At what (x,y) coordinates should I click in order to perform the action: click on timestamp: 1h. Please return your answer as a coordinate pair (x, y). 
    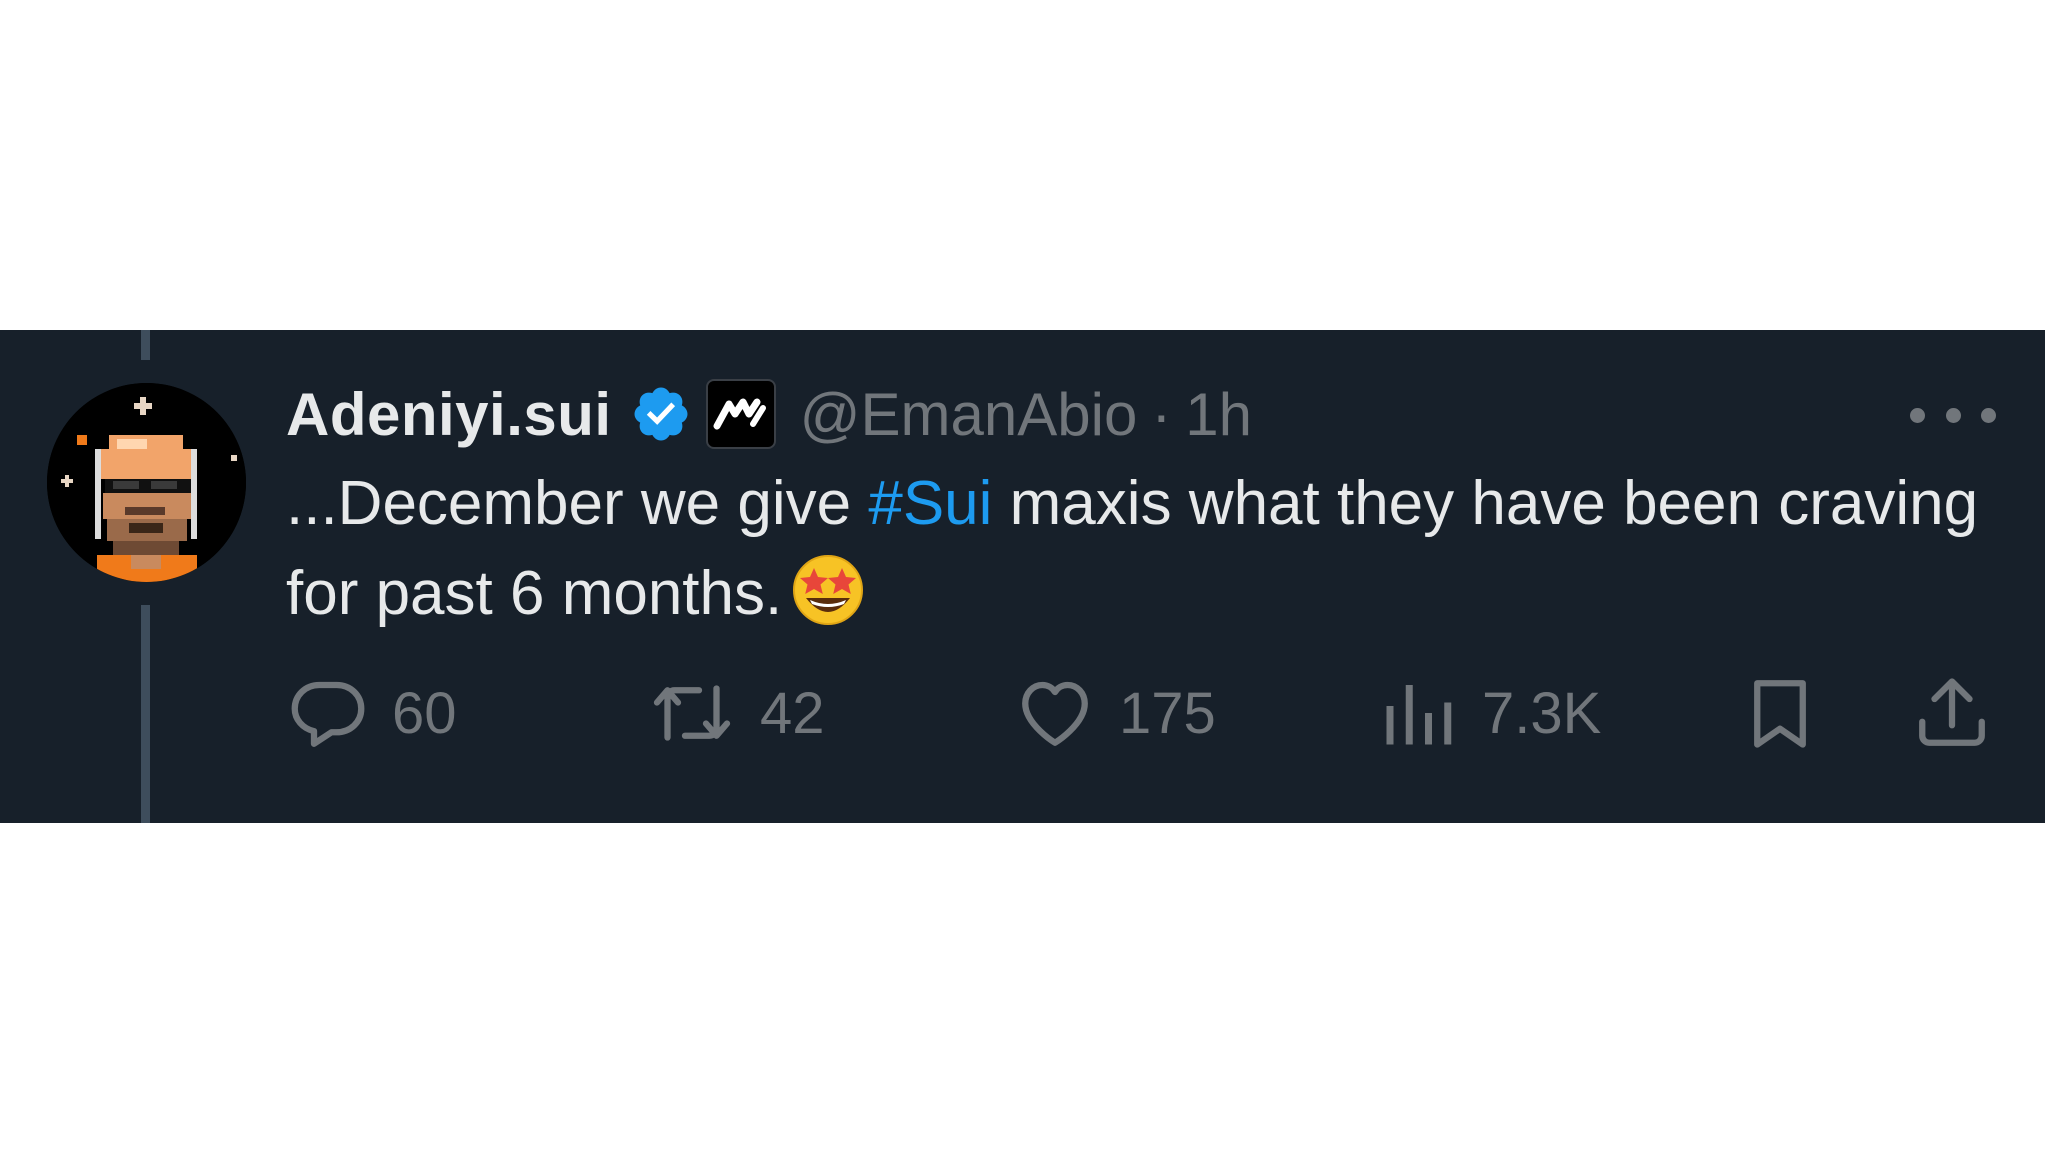
    Looking at the image, I should click on (1218, 414).